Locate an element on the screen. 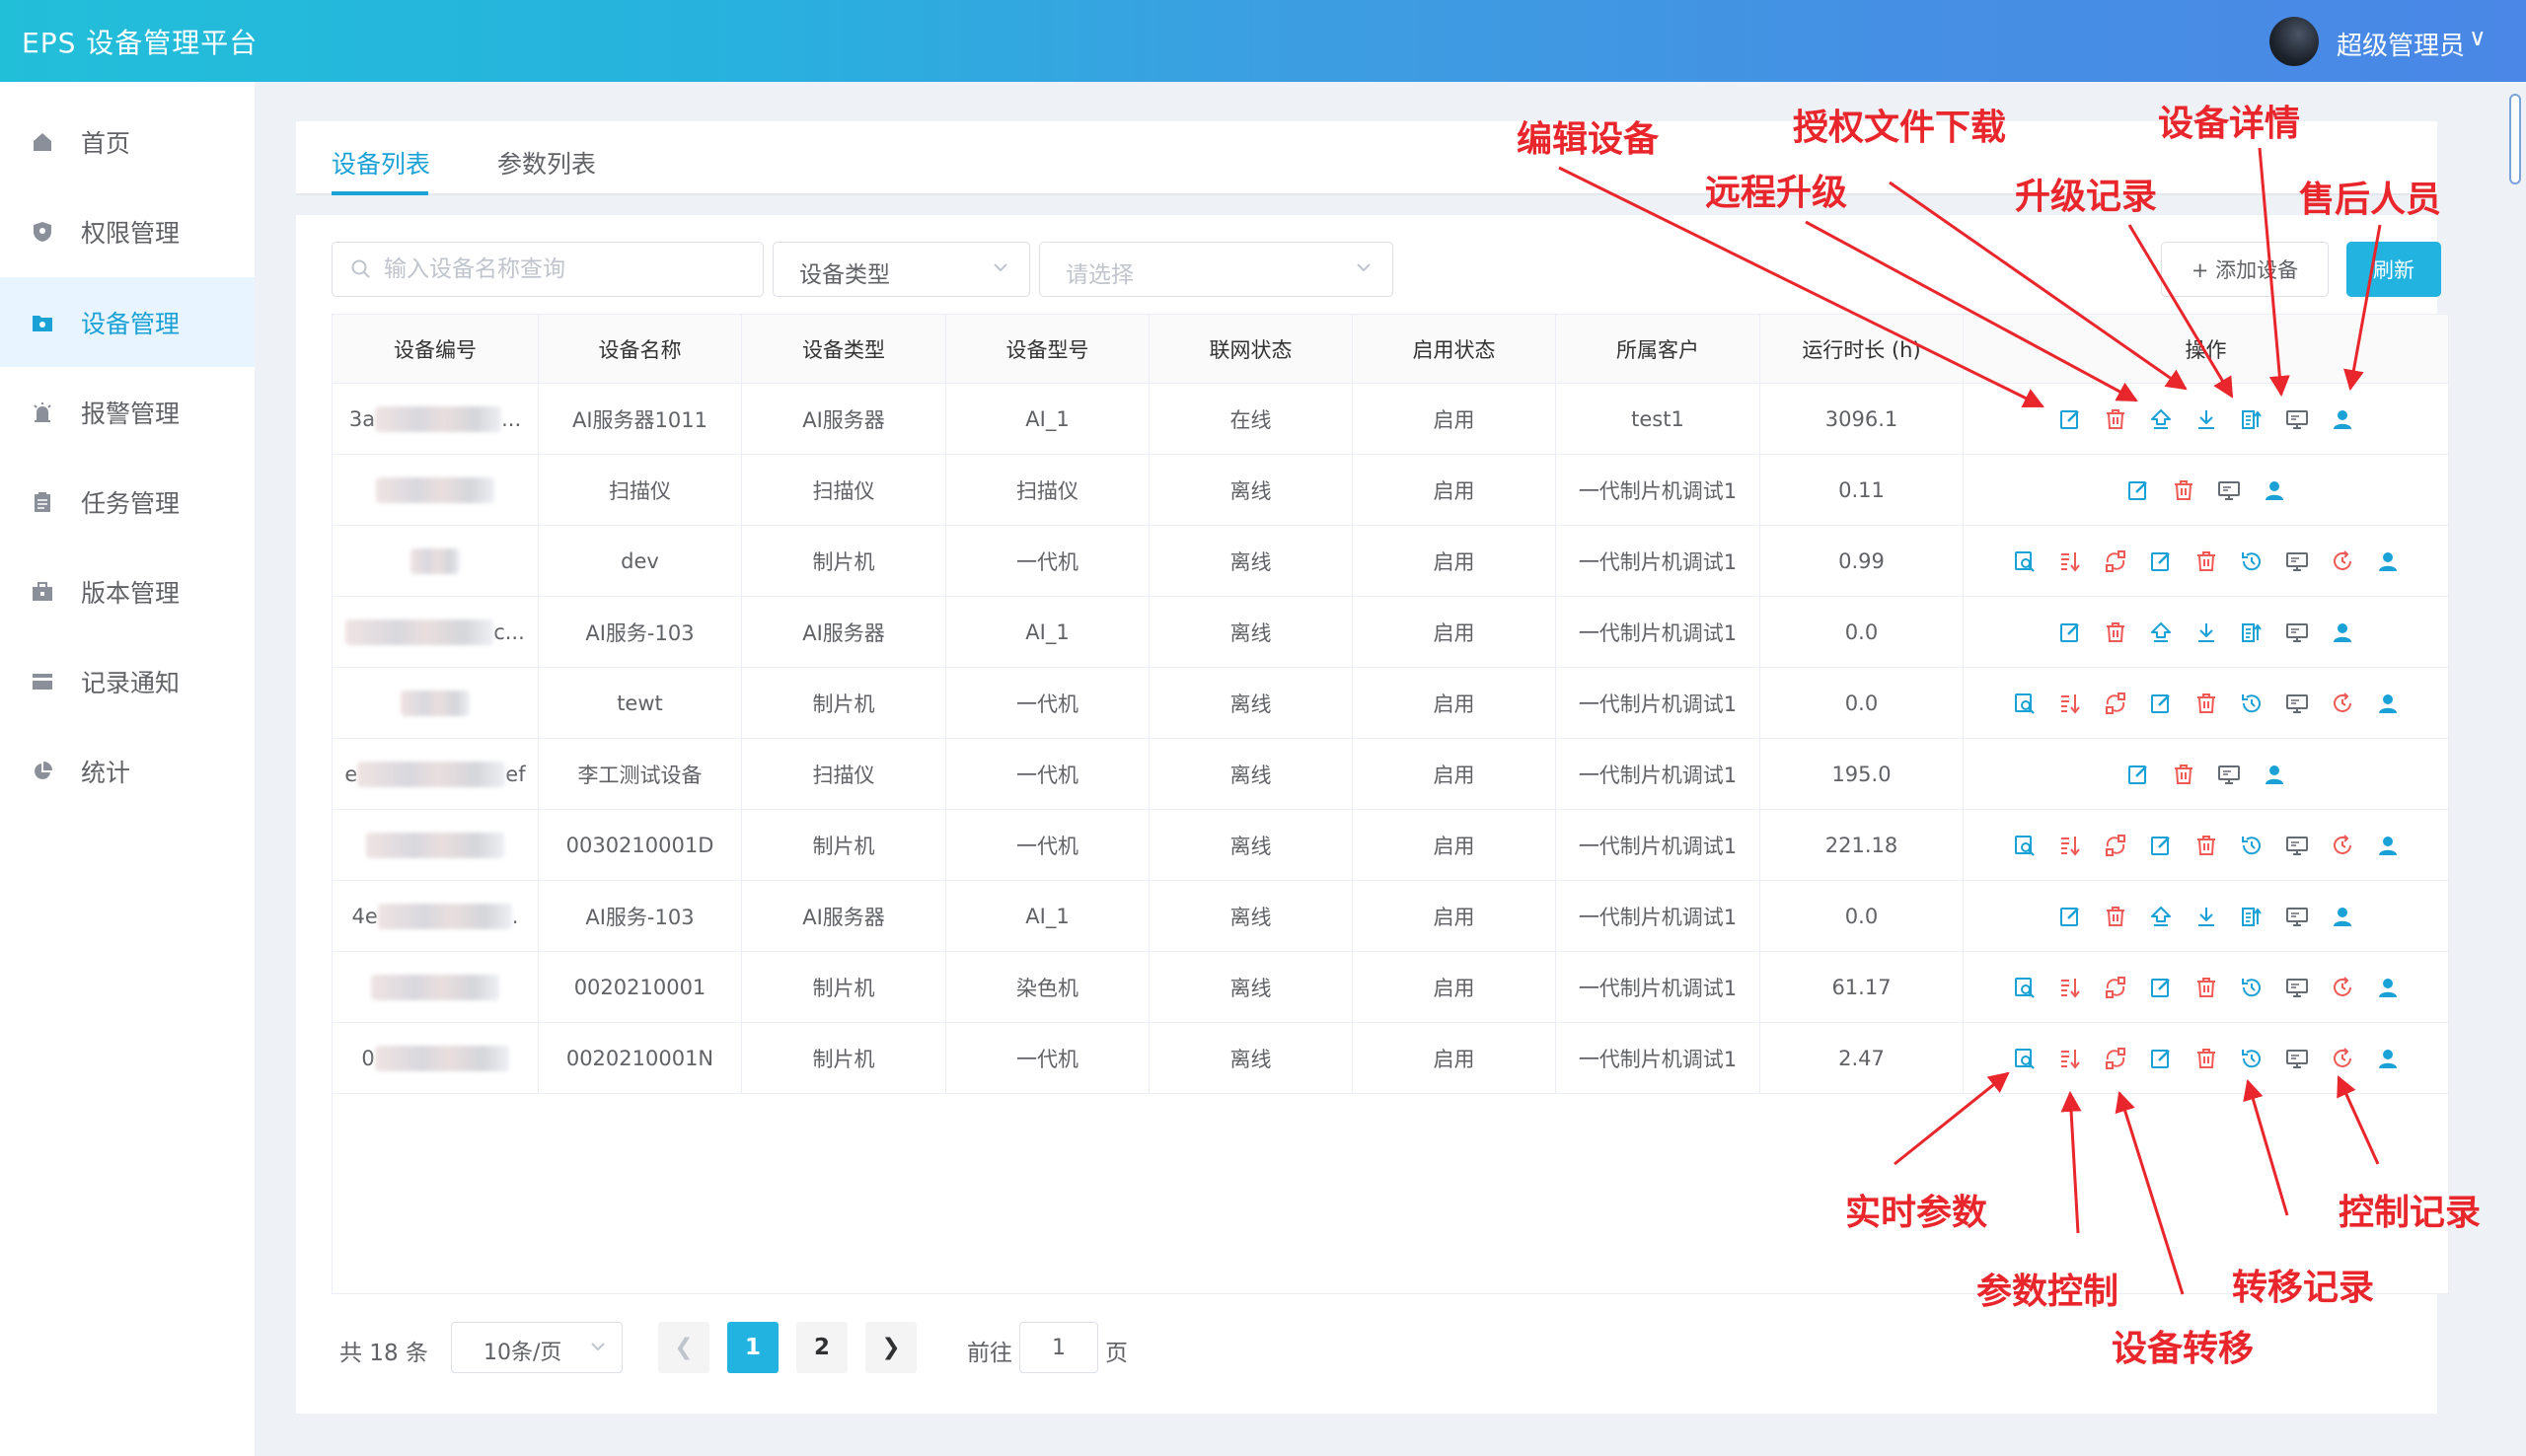  sidebar-item-home: 首页 is located at coordinates (127, 141).